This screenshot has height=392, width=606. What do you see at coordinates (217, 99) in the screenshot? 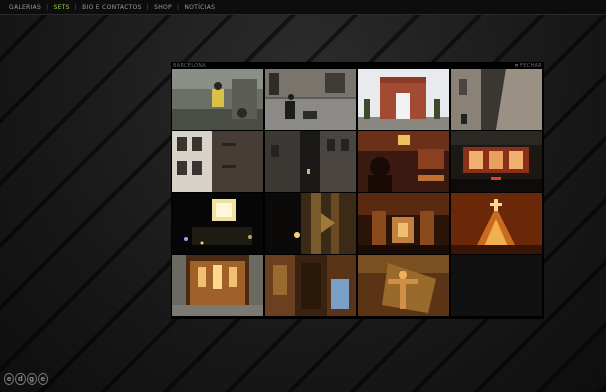
I see `thumbnail-street-performer` at bounding box center [217, 99].